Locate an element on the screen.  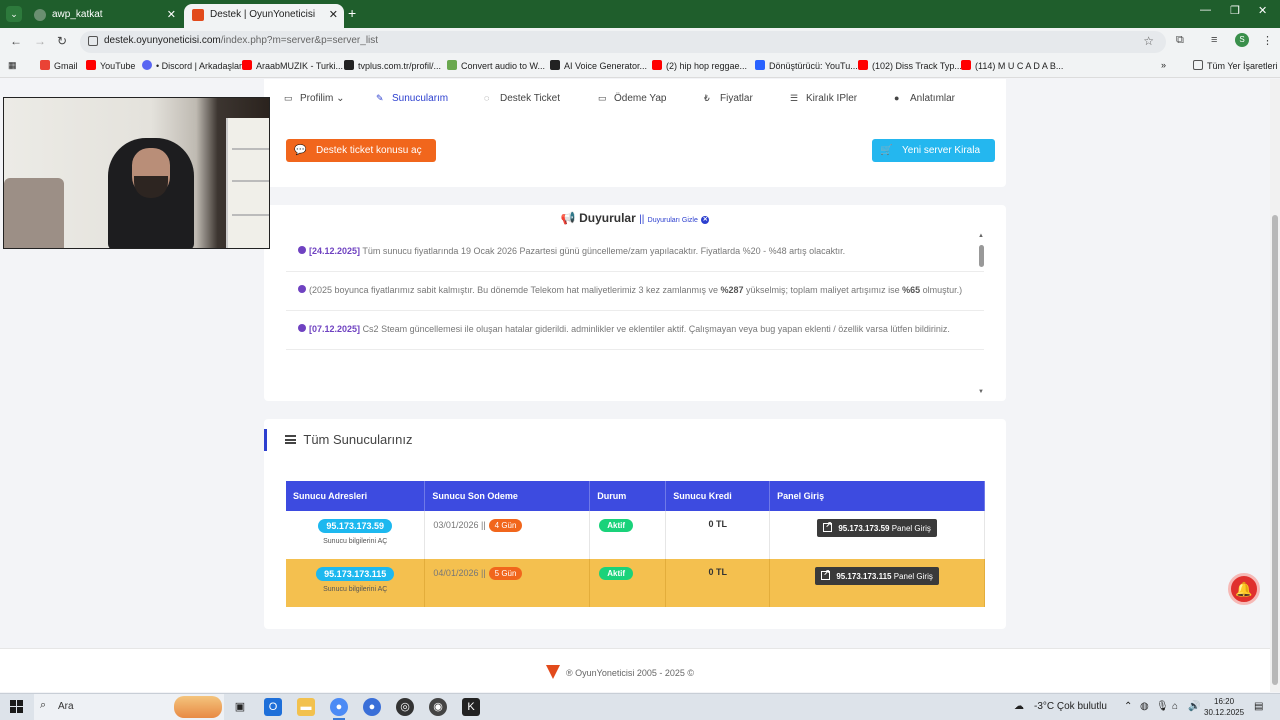
column-header: Durum is located at coordinates (628, 496).